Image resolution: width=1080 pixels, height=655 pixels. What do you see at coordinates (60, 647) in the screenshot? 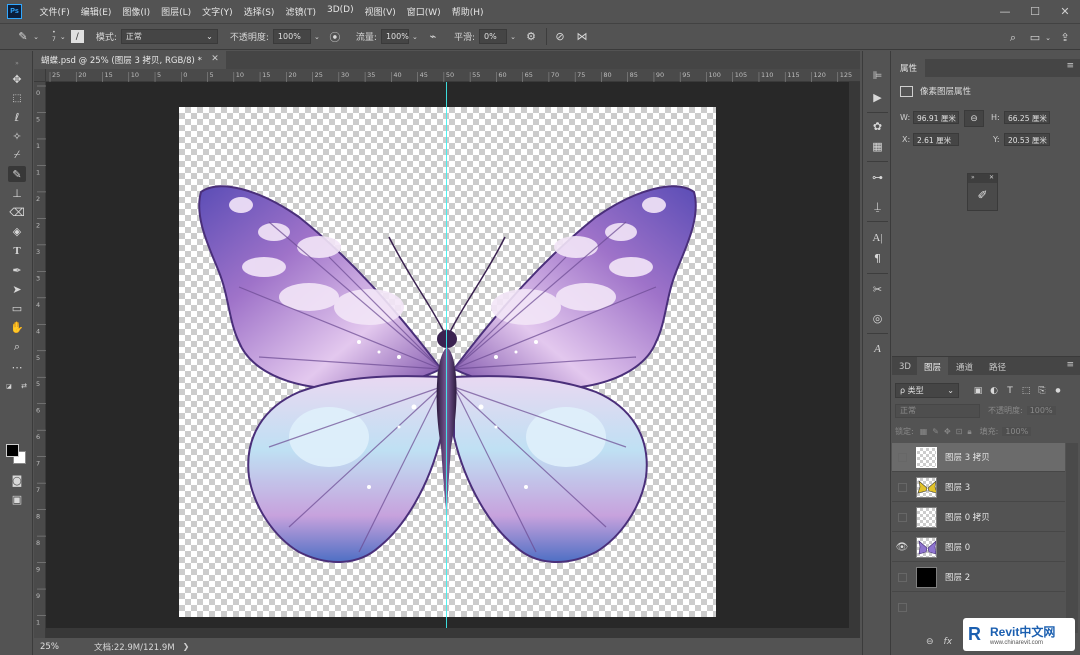
I see `zoom-level: 25%` at bounding box center [60, 647].